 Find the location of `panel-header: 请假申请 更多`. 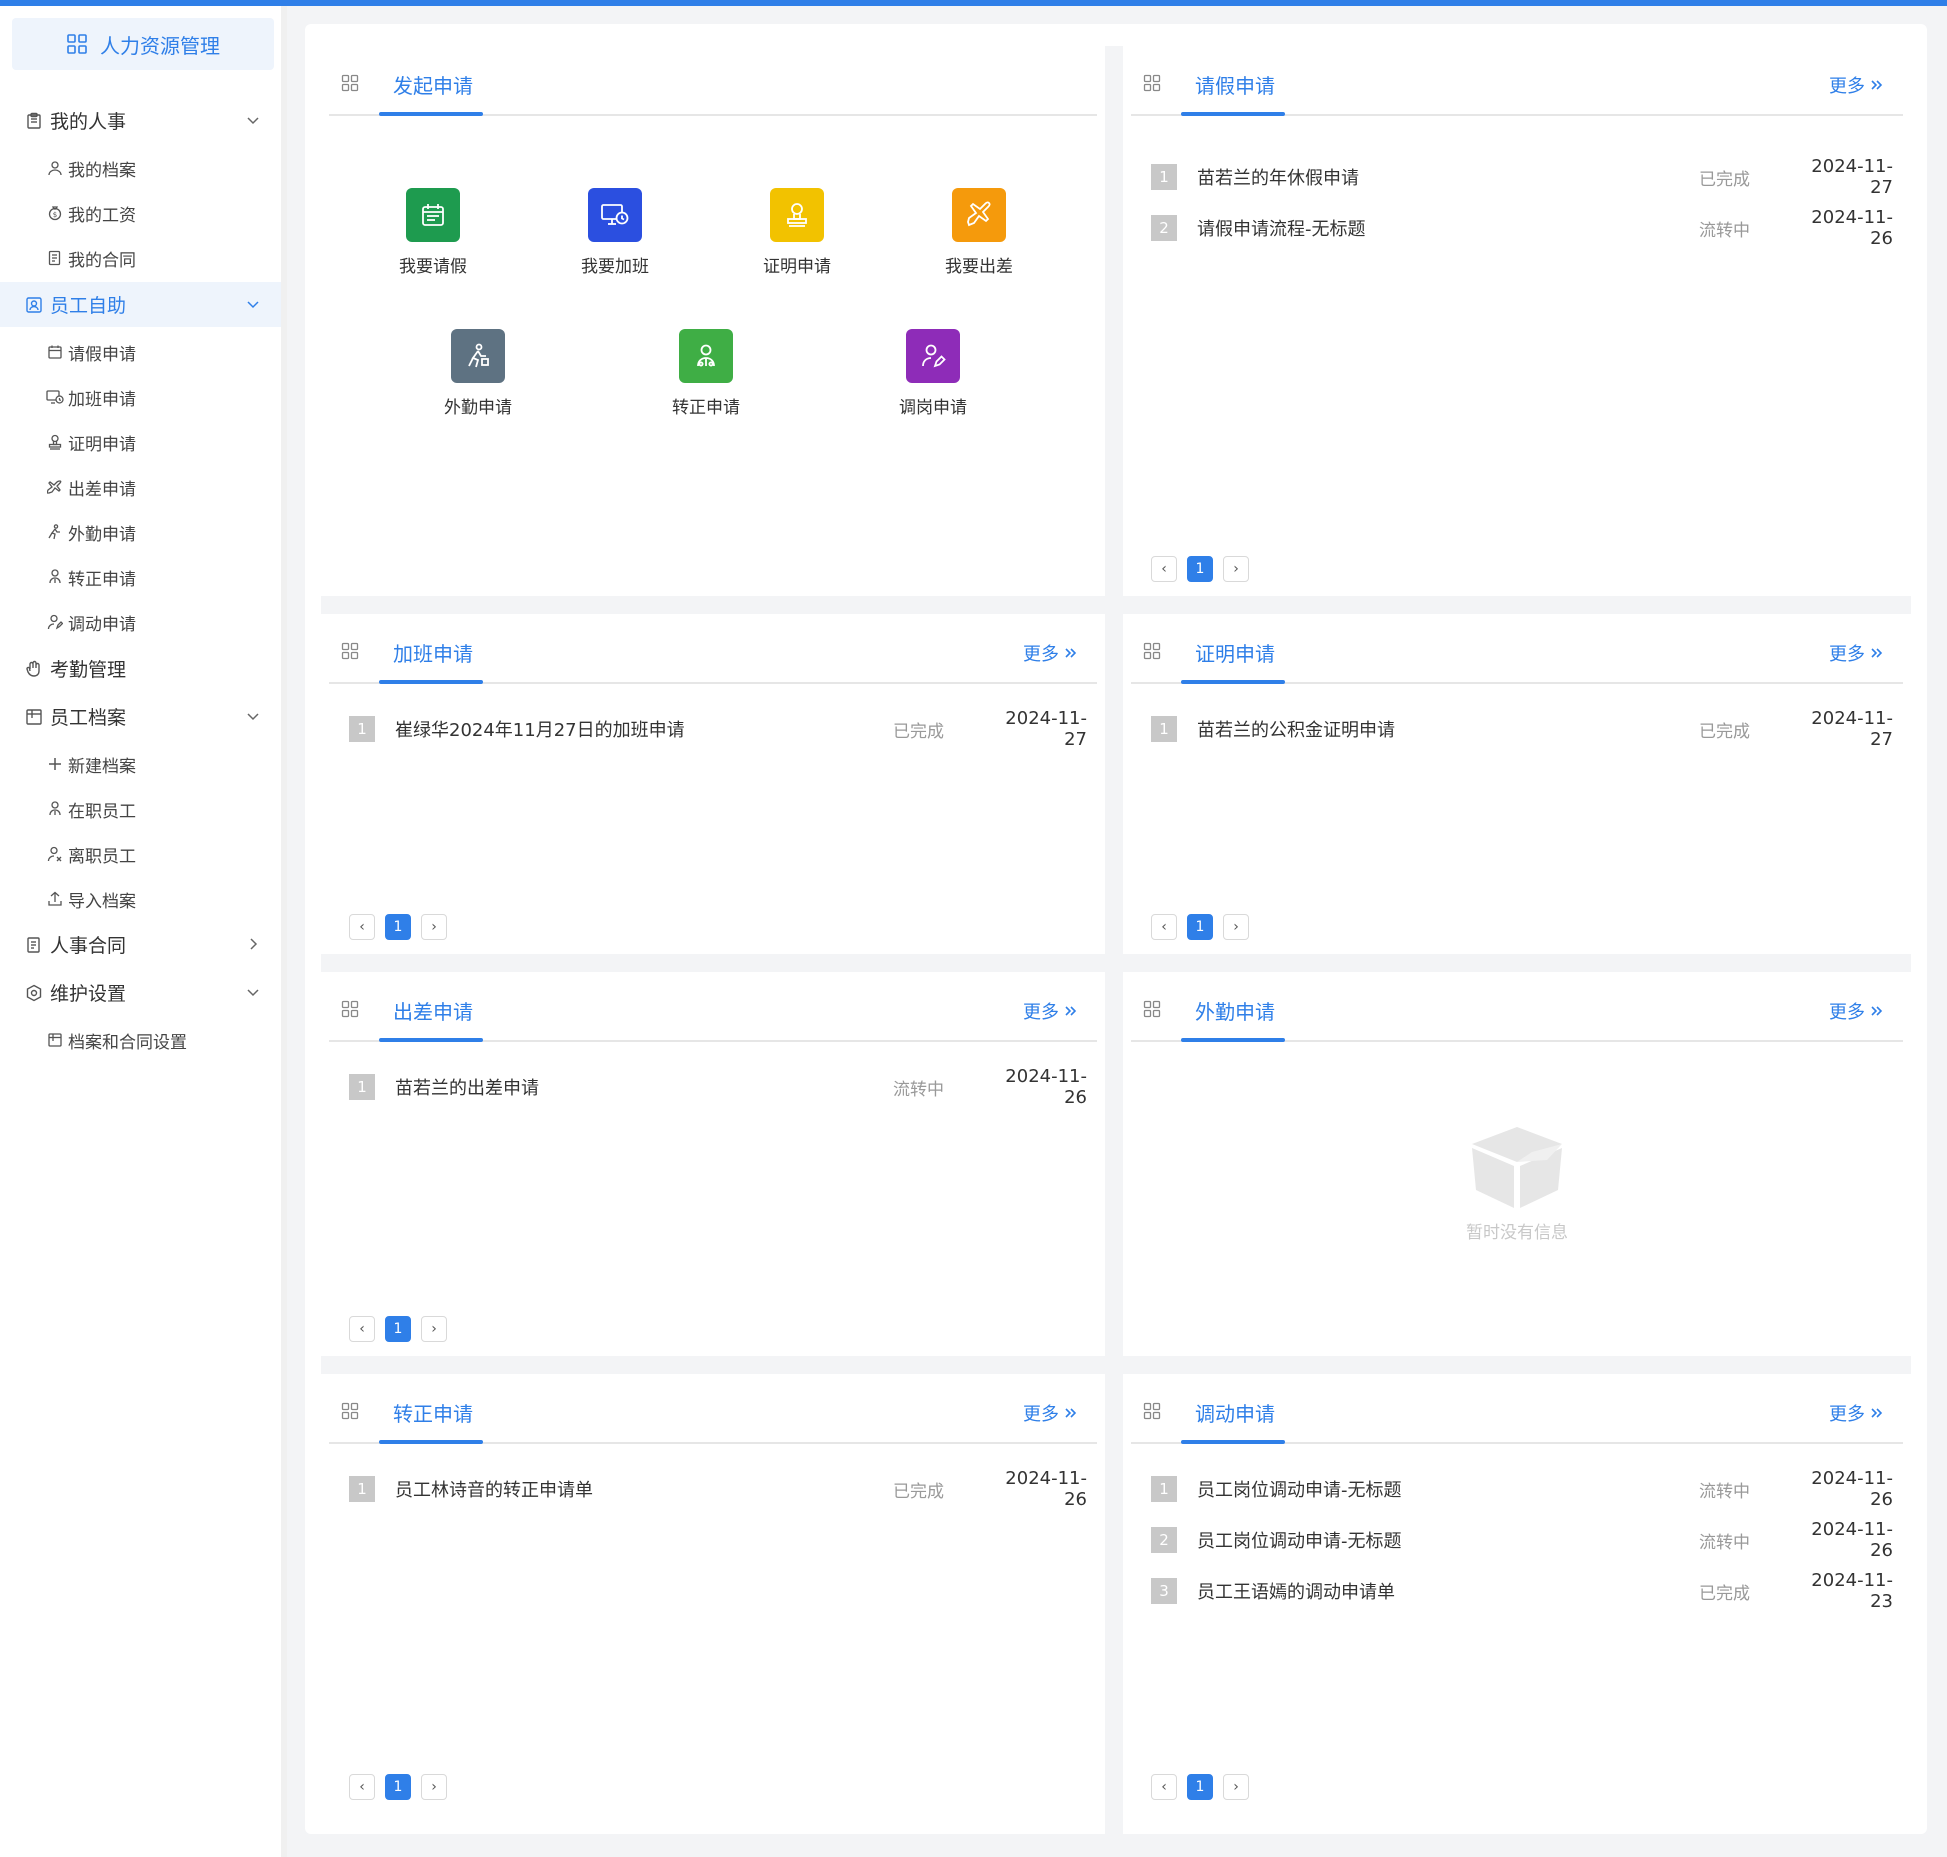

panel-header: 请假申请 更多 is located at coordinates (1517, 81).